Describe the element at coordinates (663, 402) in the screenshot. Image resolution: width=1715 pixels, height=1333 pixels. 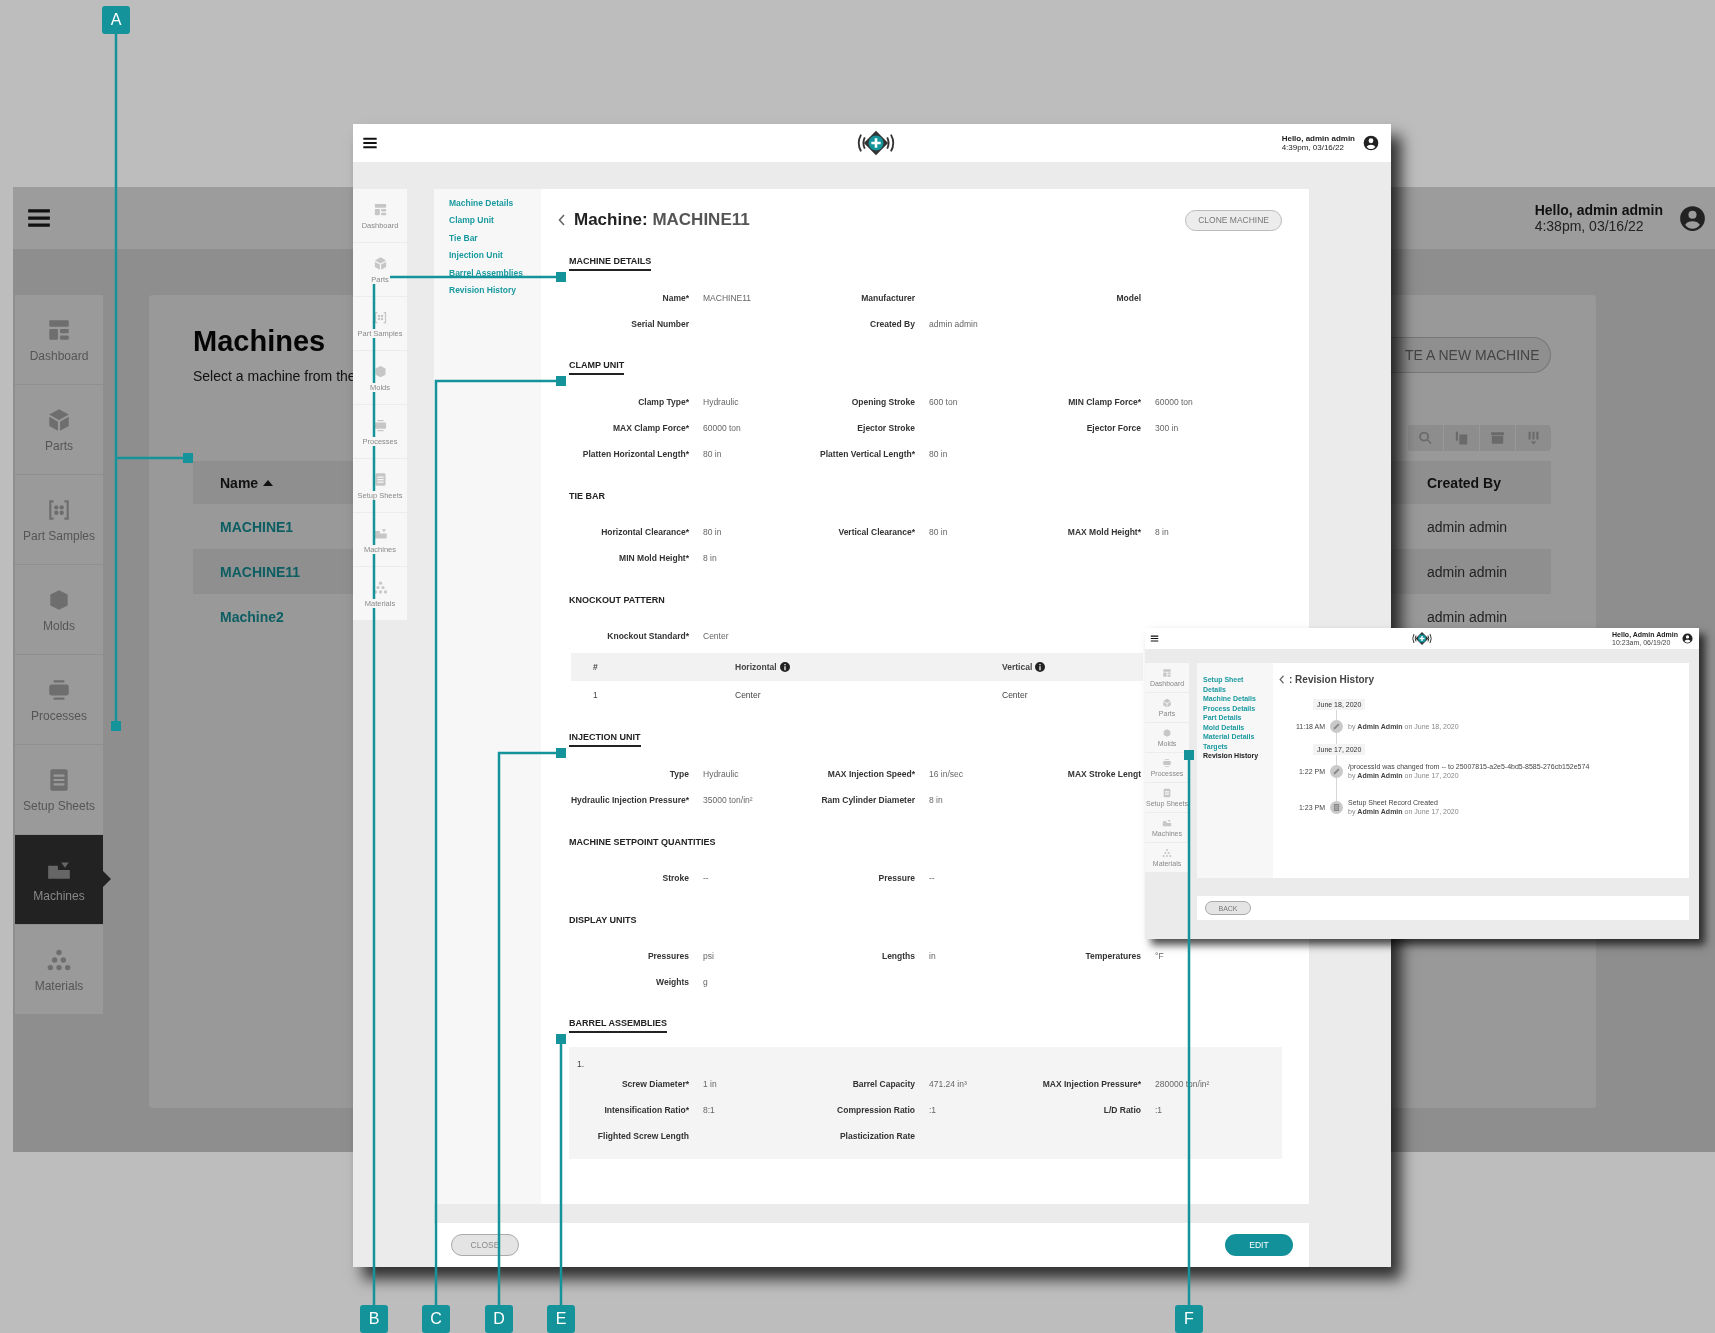
I see `field-label: Clamp Type*` at that location.